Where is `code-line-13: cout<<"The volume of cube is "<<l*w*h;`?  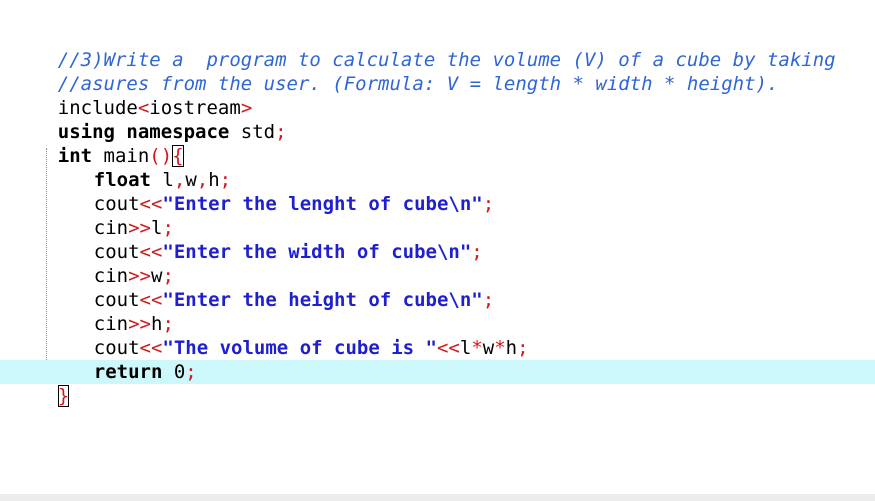
code-line-13: cout<<"The volume of cube is "<<l*w*h; is located at coordinates (288, 335).